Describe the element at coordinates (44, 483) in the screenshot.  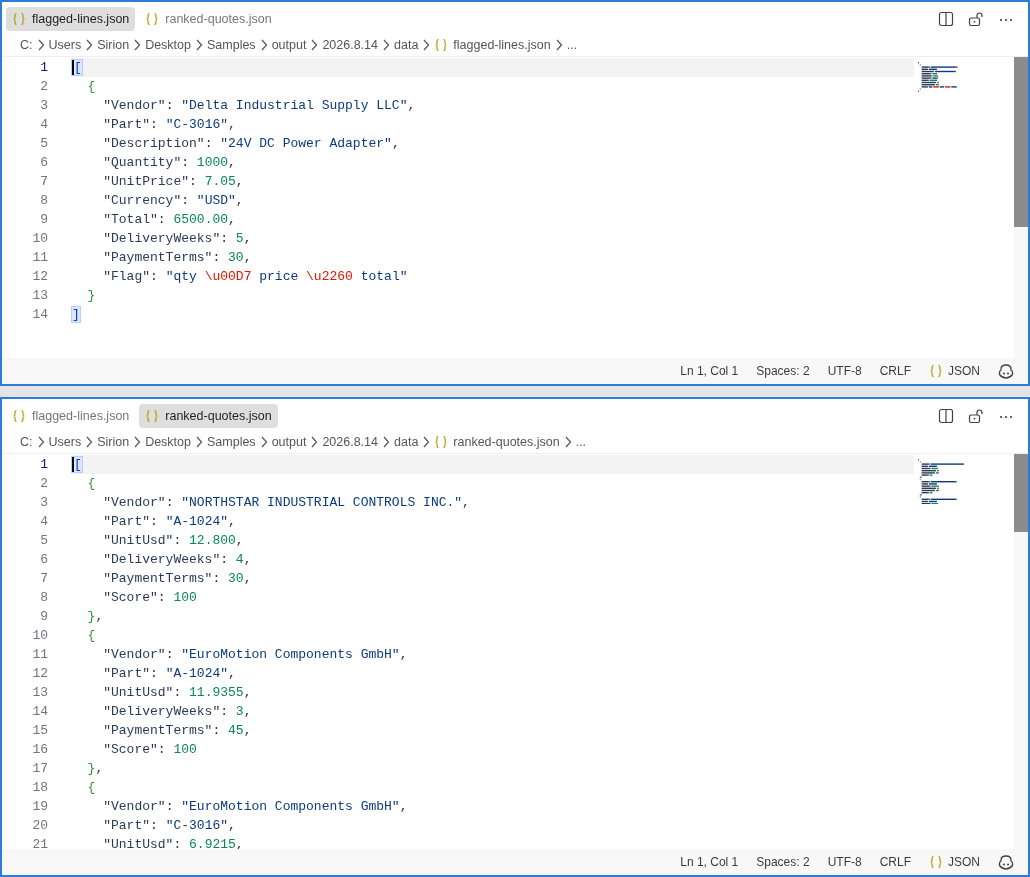
I see `line-number: 2` at that location.